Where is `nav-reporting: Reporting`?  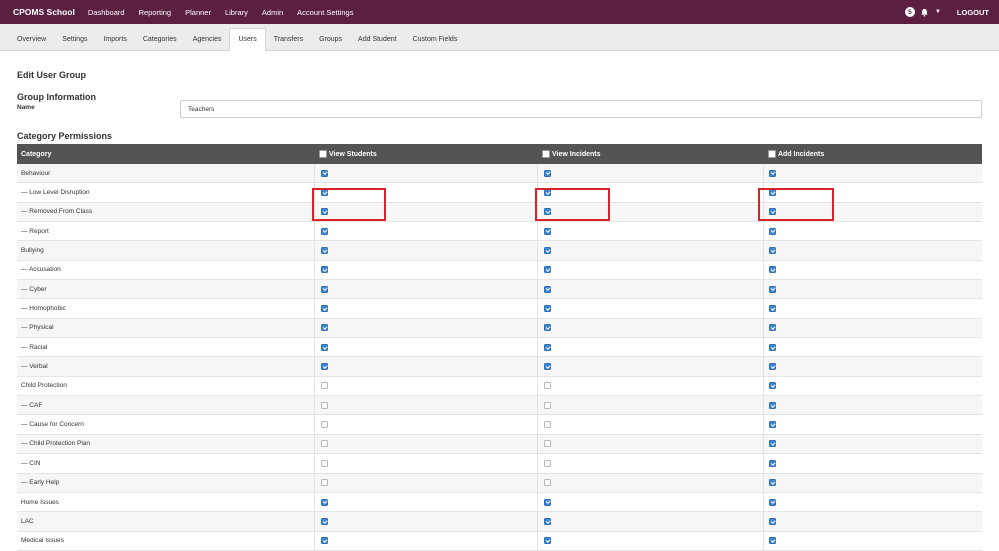 nav-reporting: Reporting is located at coordinates (155, 12).